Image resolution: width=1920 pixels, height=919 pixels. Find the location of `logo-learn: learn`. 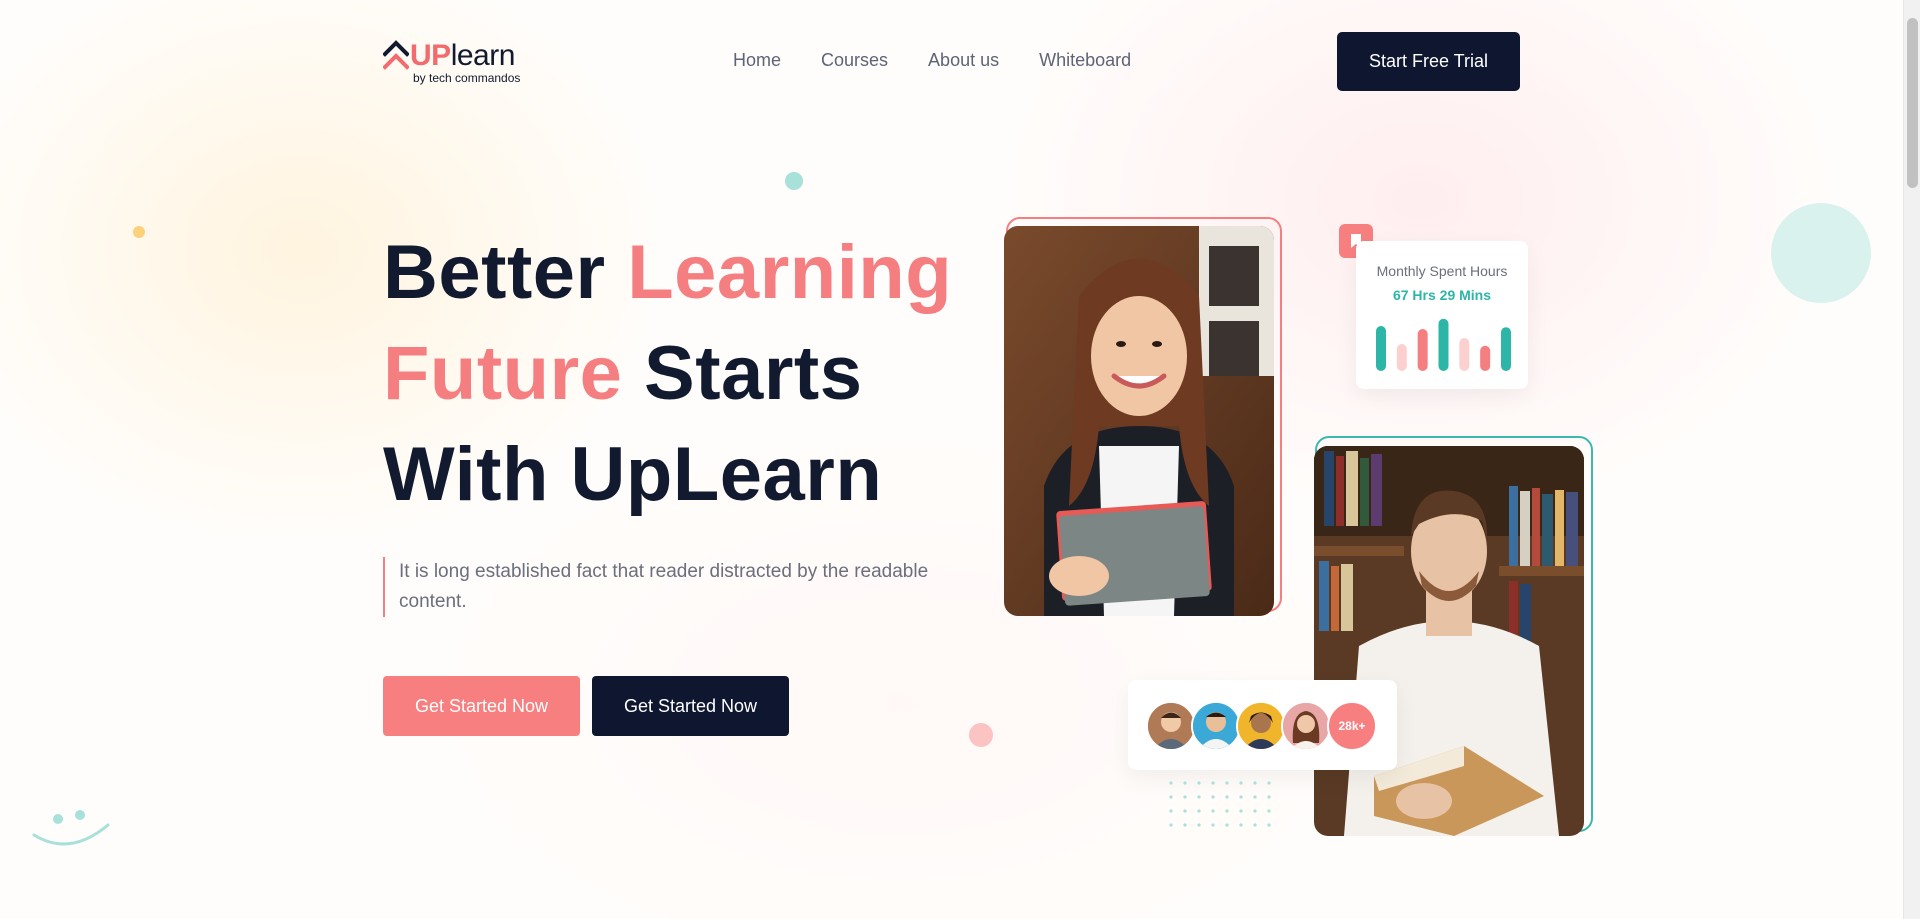

logo-learn: learn is located at coordinates (483, 55).